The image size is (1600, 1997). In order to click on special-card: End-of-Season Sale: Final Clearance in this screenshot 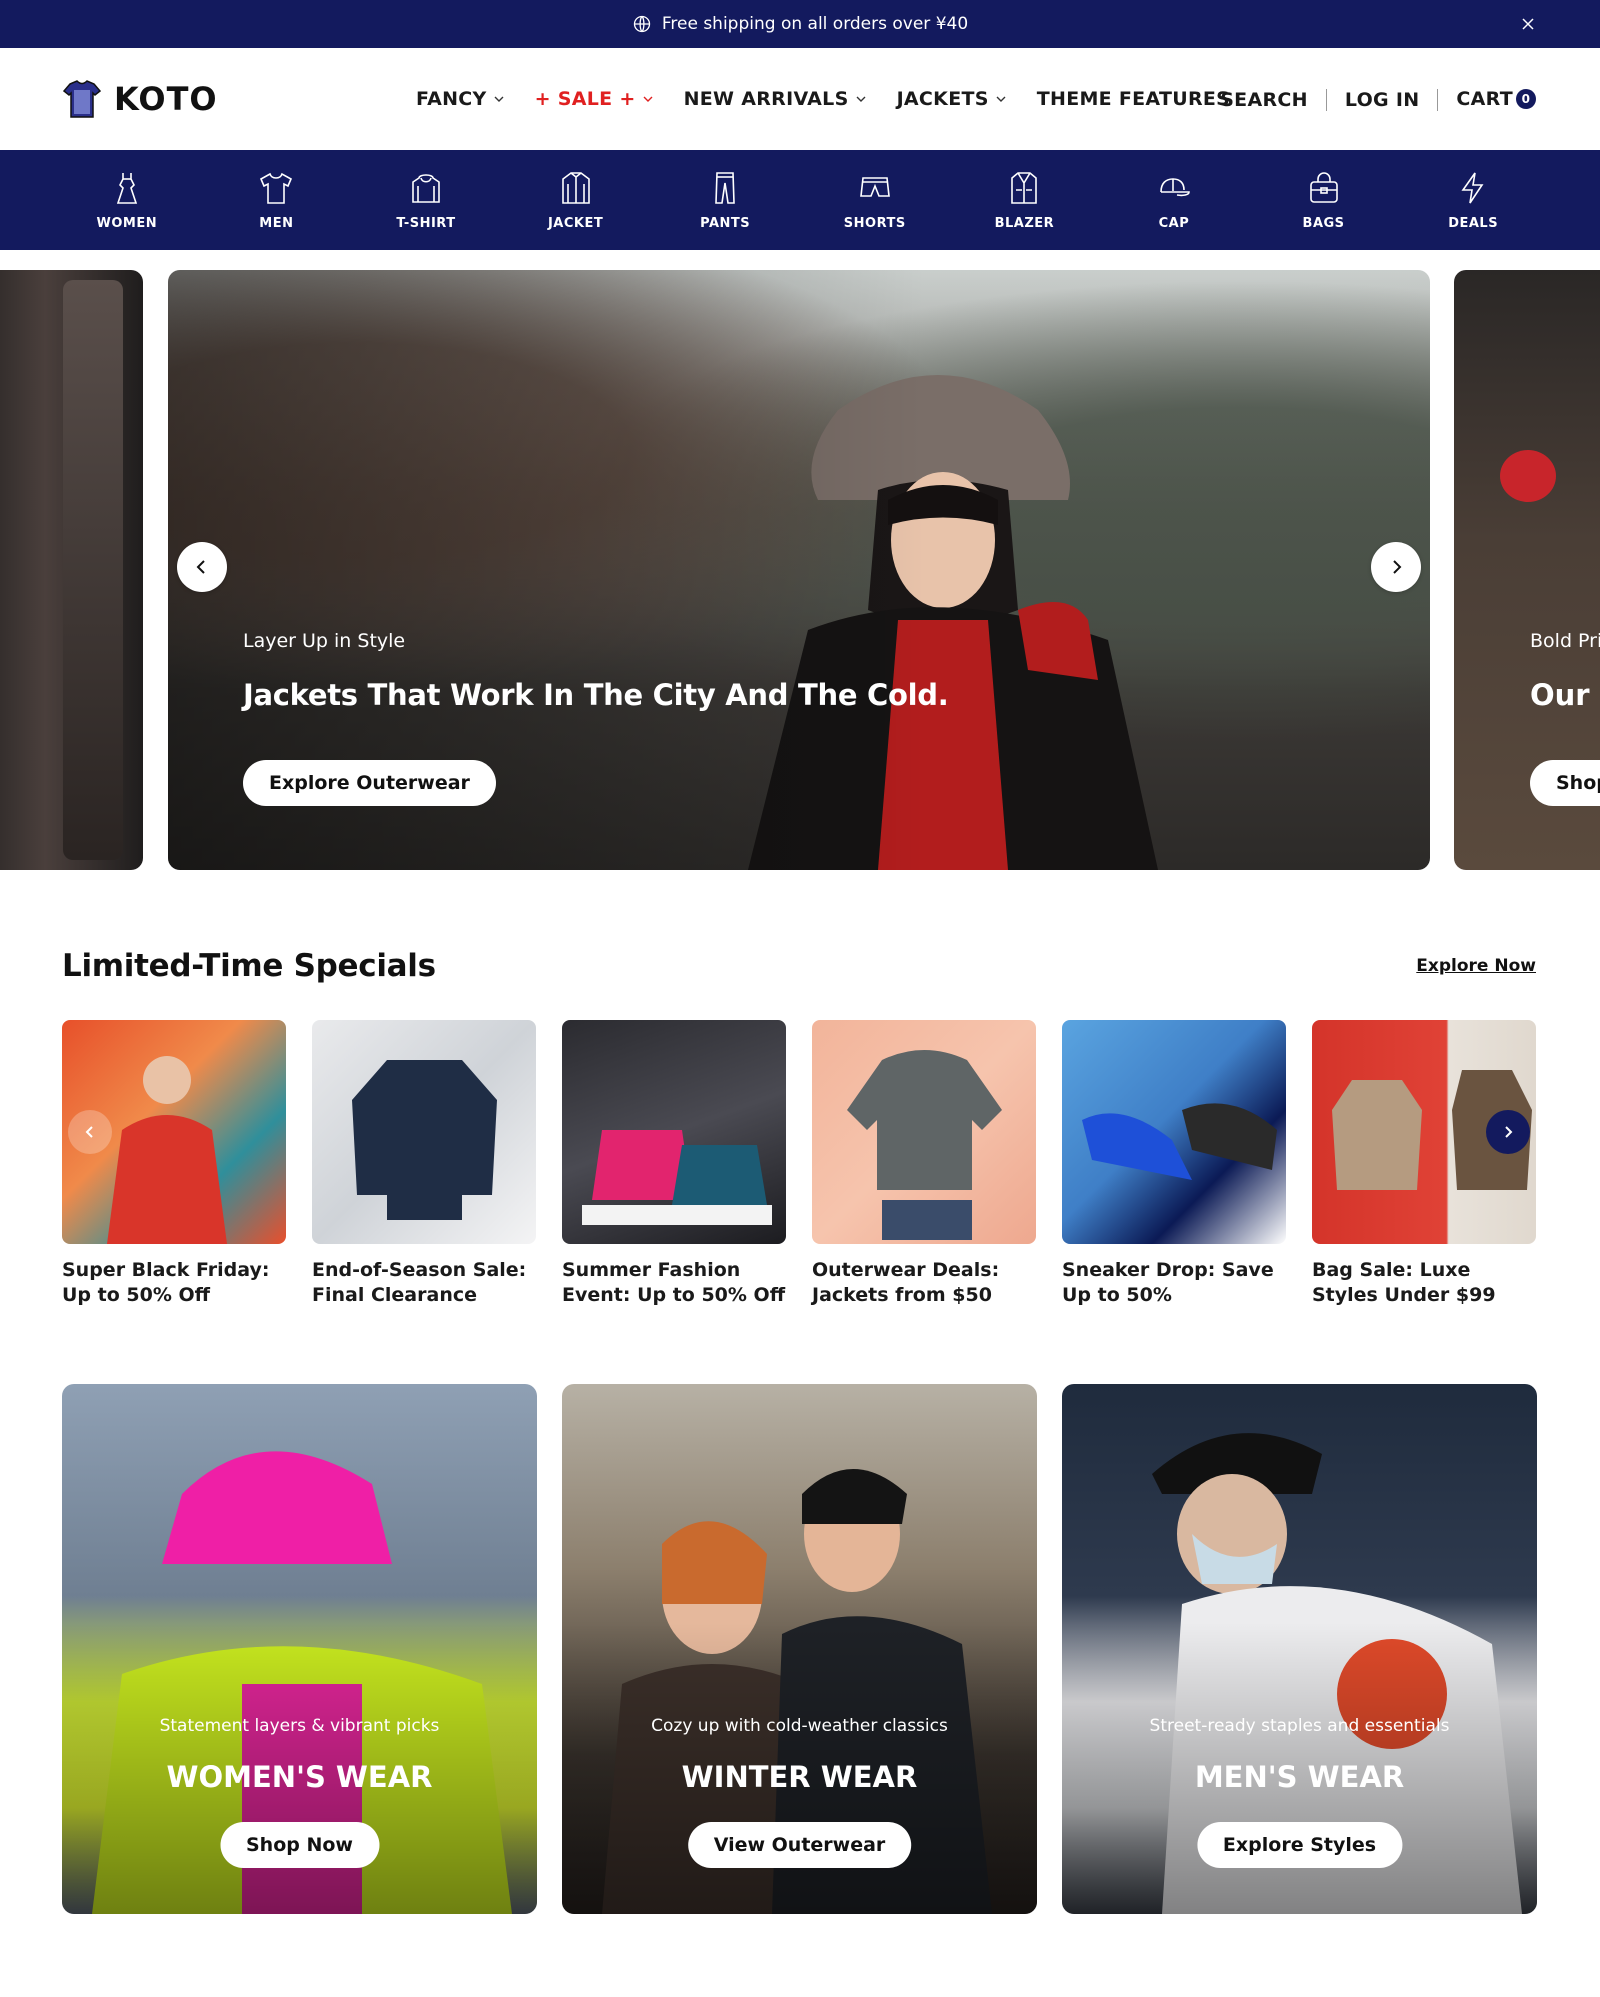, I will do `click(424, 1164)`.